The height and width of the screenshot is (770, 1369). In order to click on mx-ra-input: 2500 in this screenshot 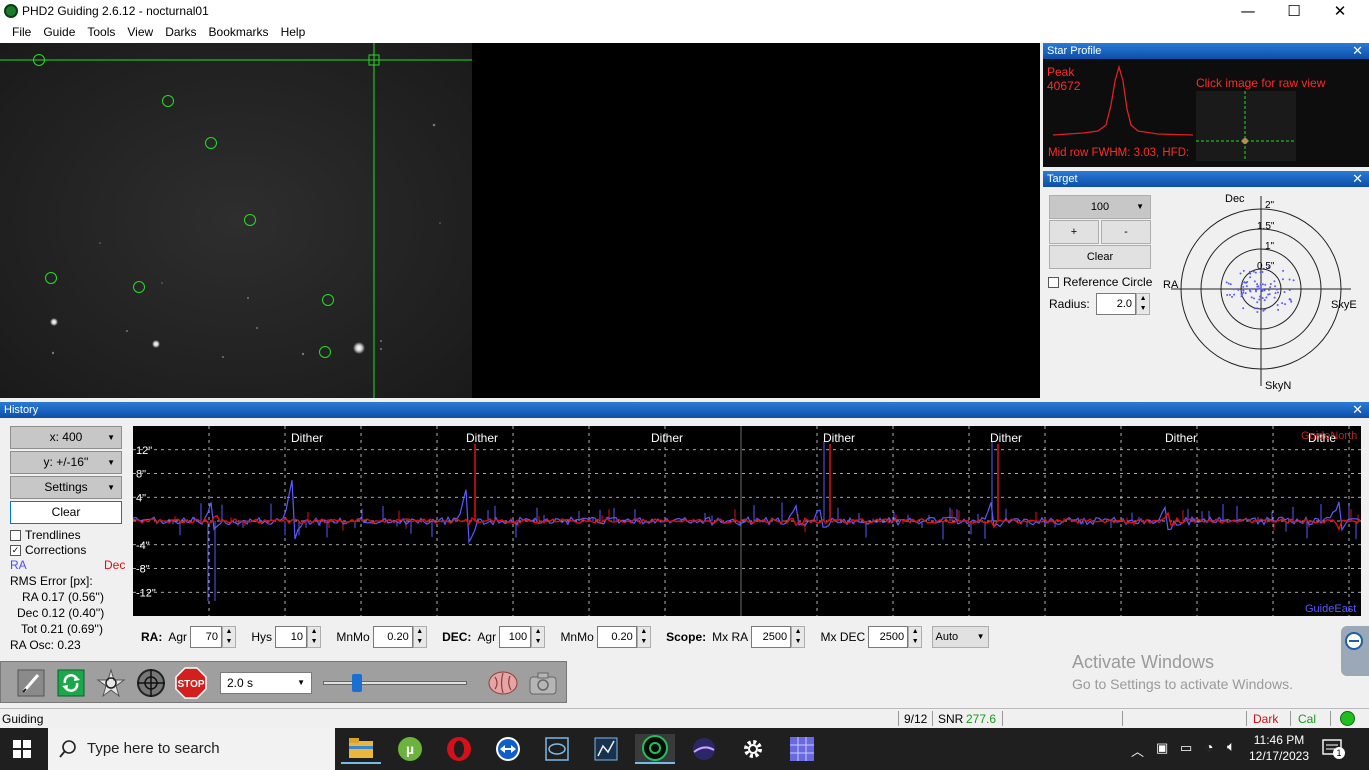, I will do `click(771, 637)`.